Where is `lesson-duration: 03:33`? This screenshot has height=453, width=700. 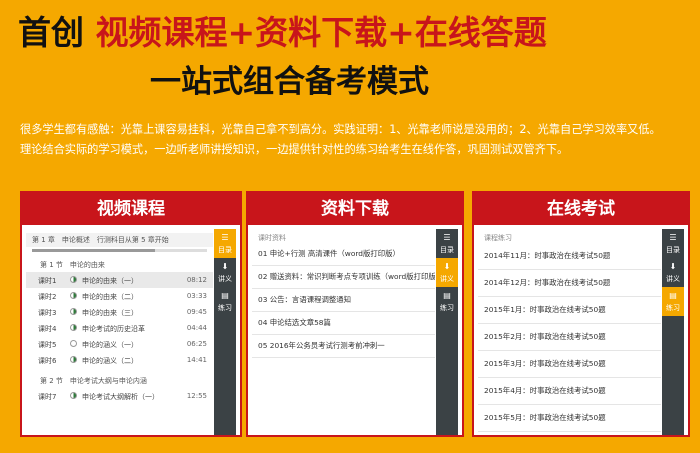
lesson-duration: 03:33 is located at coordinates (196, 296).